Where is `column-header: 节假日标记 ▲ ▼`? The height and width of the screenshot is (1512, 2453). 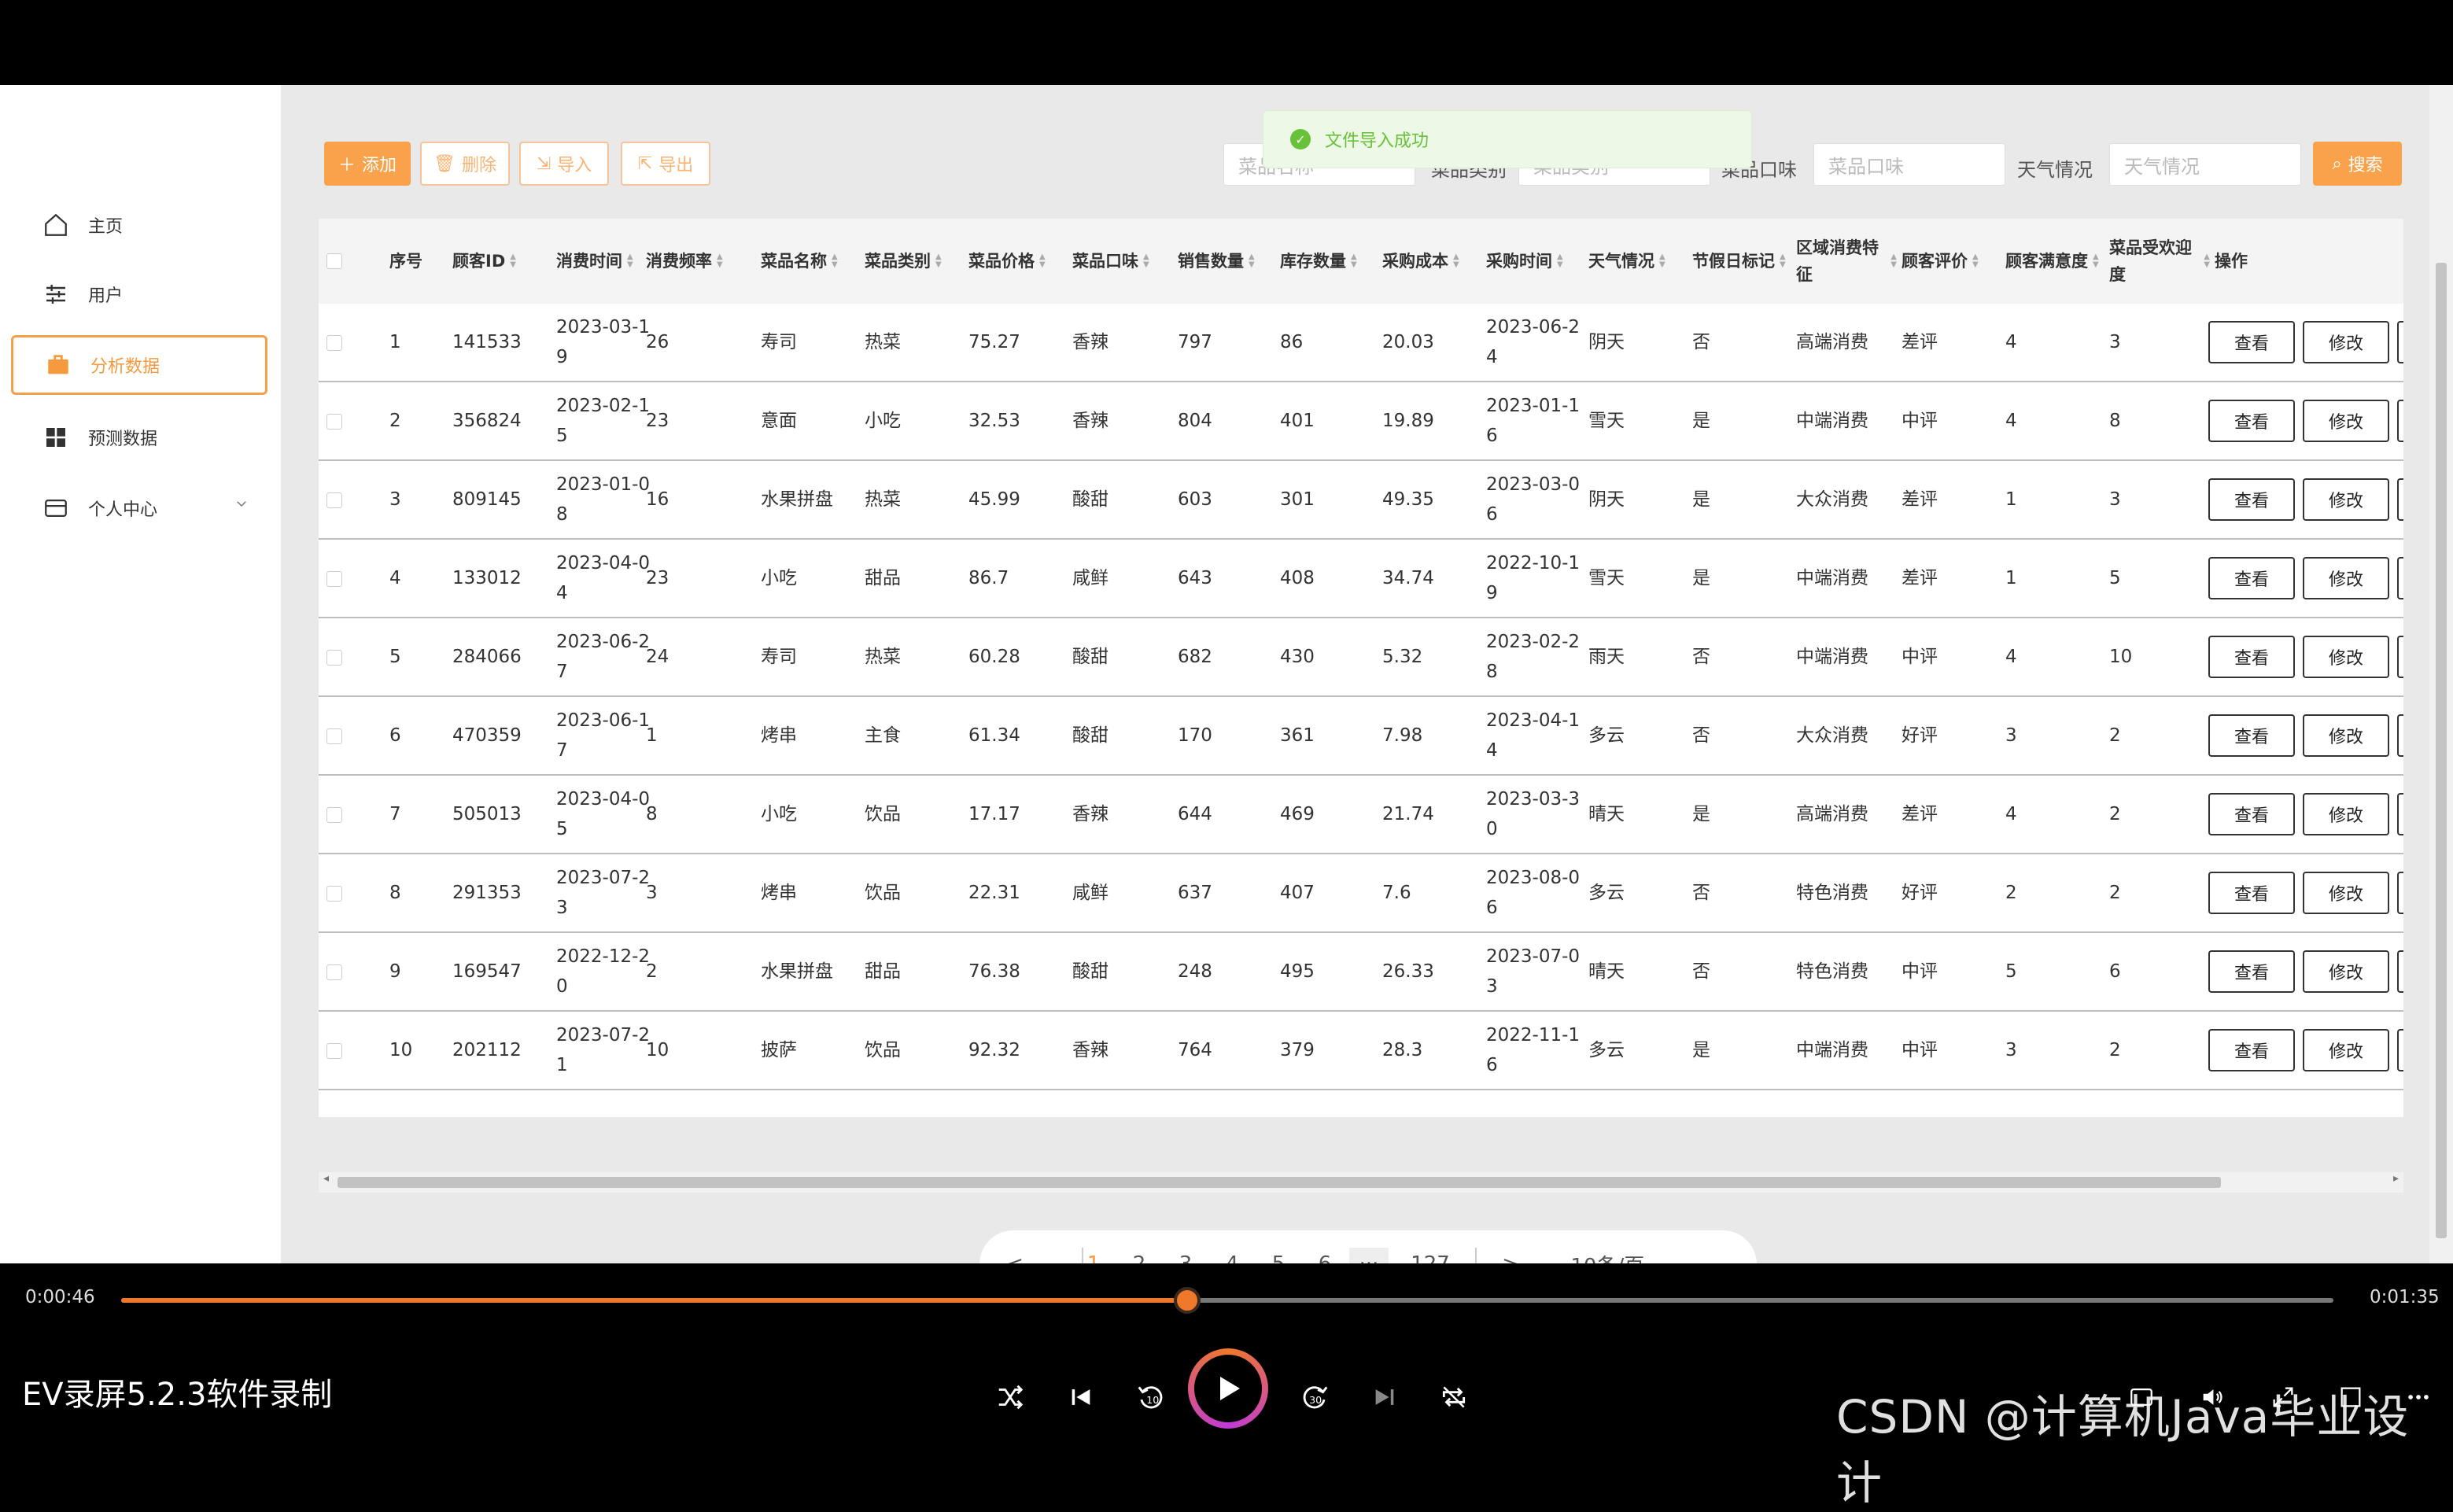
column-header: 节假日标记 ▲ ▼ is located at coordinates (1741, 261).